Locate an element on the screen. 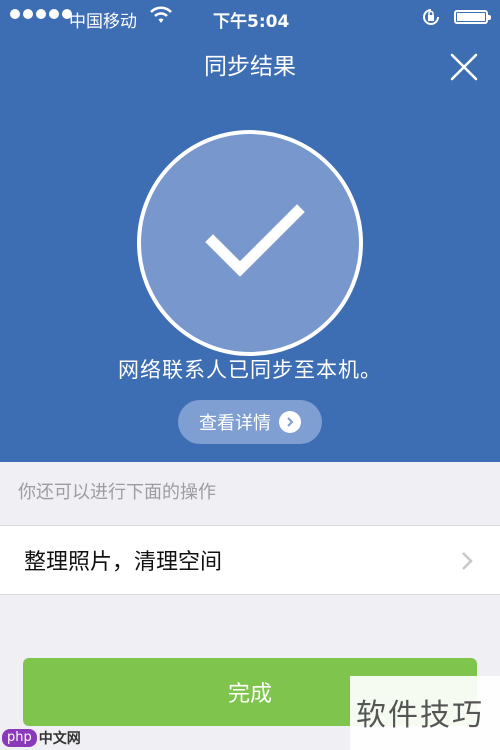  close-button is located at coordinates (464, 67).